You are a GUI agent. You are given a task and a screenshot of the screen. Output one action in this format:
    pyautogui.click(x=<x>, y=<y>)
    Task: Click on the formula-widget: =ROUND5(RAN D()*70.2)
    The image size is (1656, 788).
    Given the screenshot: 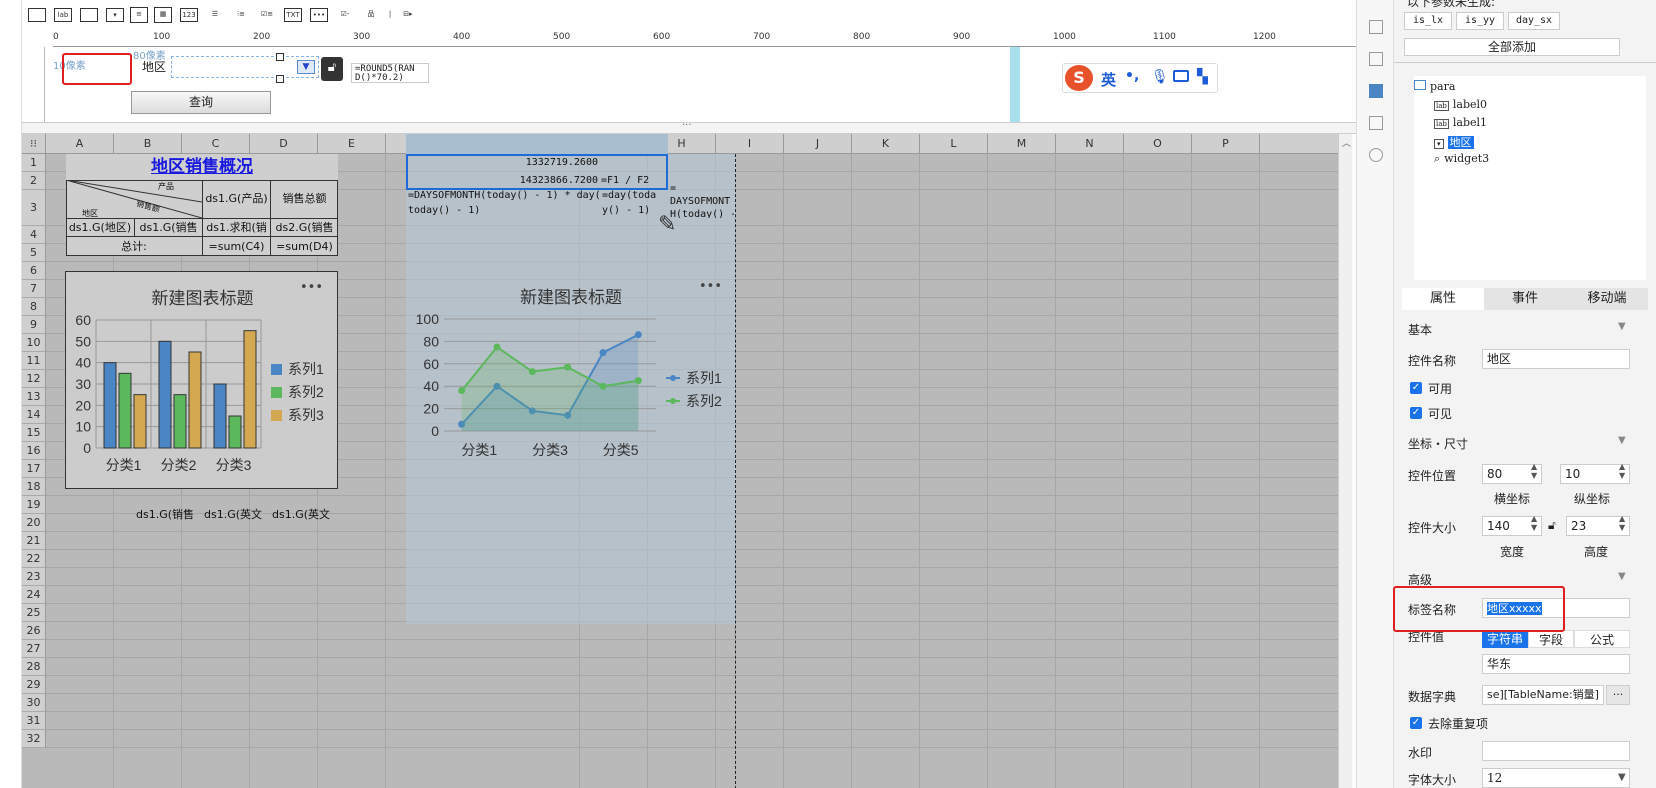 What is the action you would take?
    pyautogui.click(x=390, y=73)
    